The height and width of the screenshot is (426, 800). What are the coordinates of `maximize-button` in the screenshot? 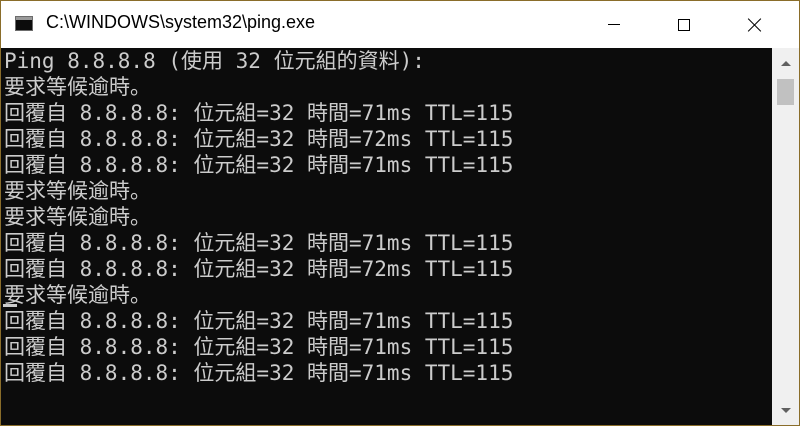 It's located at (683, 24).